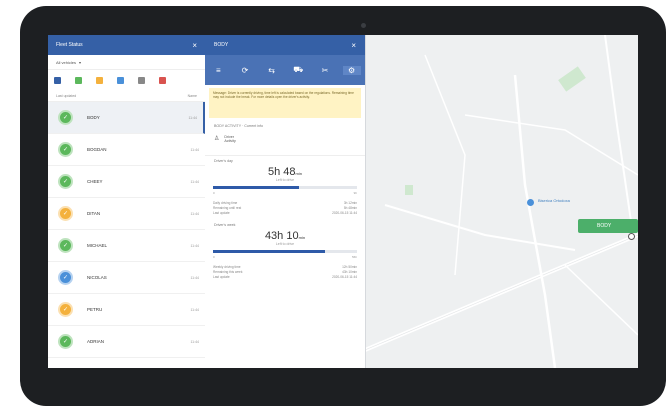 The width and height of the screenshot is (672, 406). I want to click on detail-title: BODY, so click(221, 45).